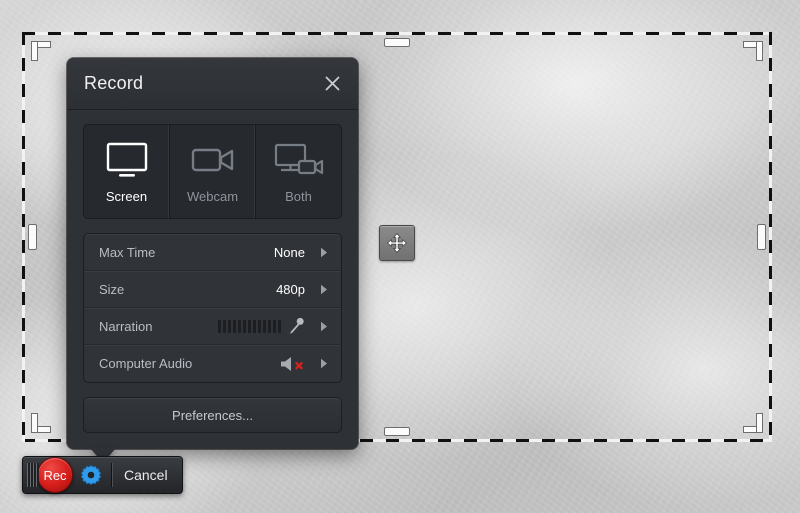 The width and height of the screenshot is (800, 513). What do you see at coordinates (23, 237) in the screenshot?
I see `selection-edge-left` at bounding box center [23, 237].